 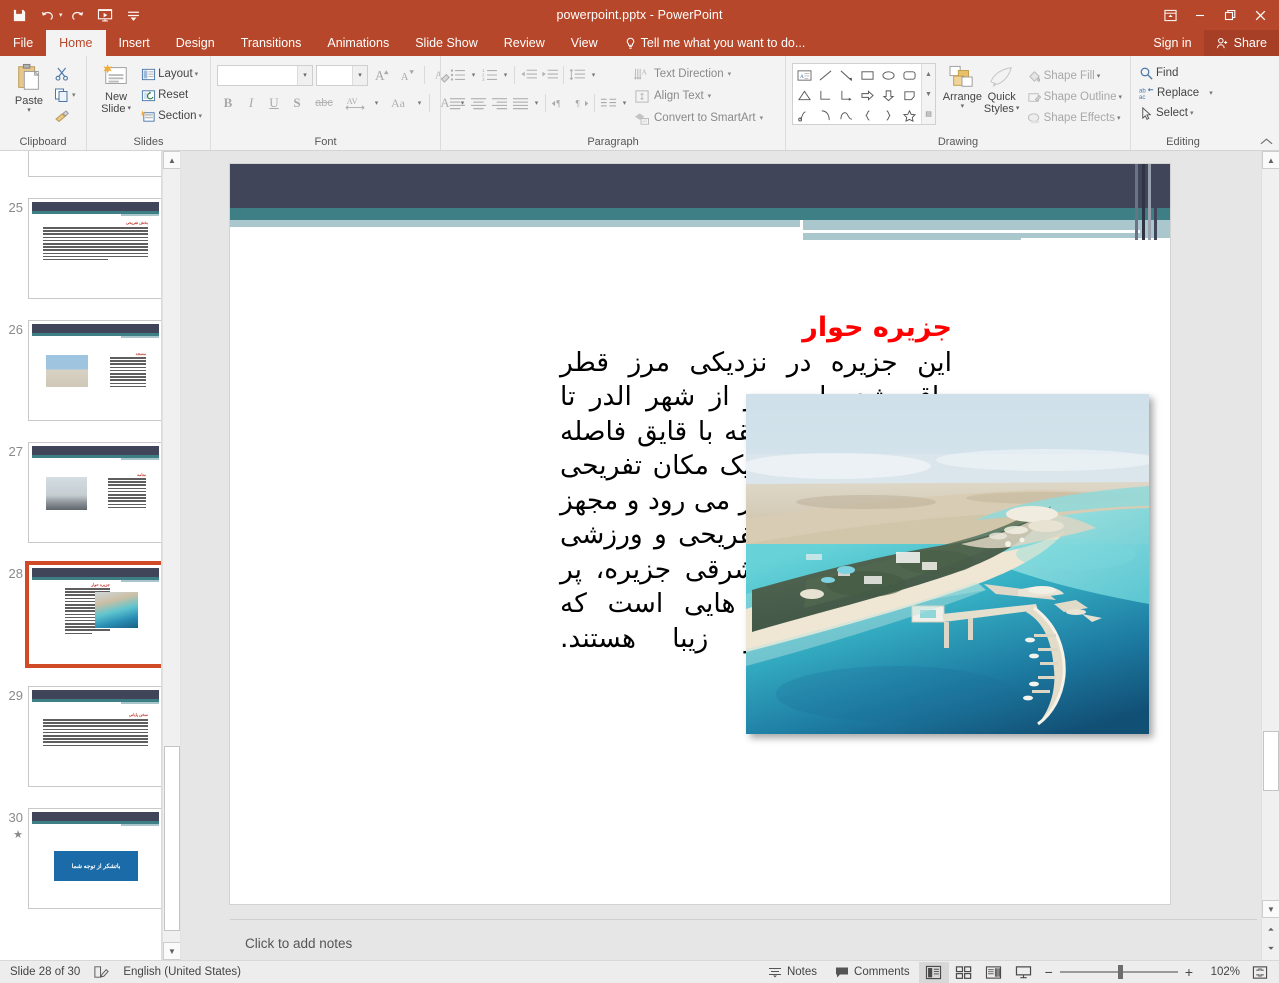 I want to click on zoom-level-label: 102%, so click(x=1220, y=972).